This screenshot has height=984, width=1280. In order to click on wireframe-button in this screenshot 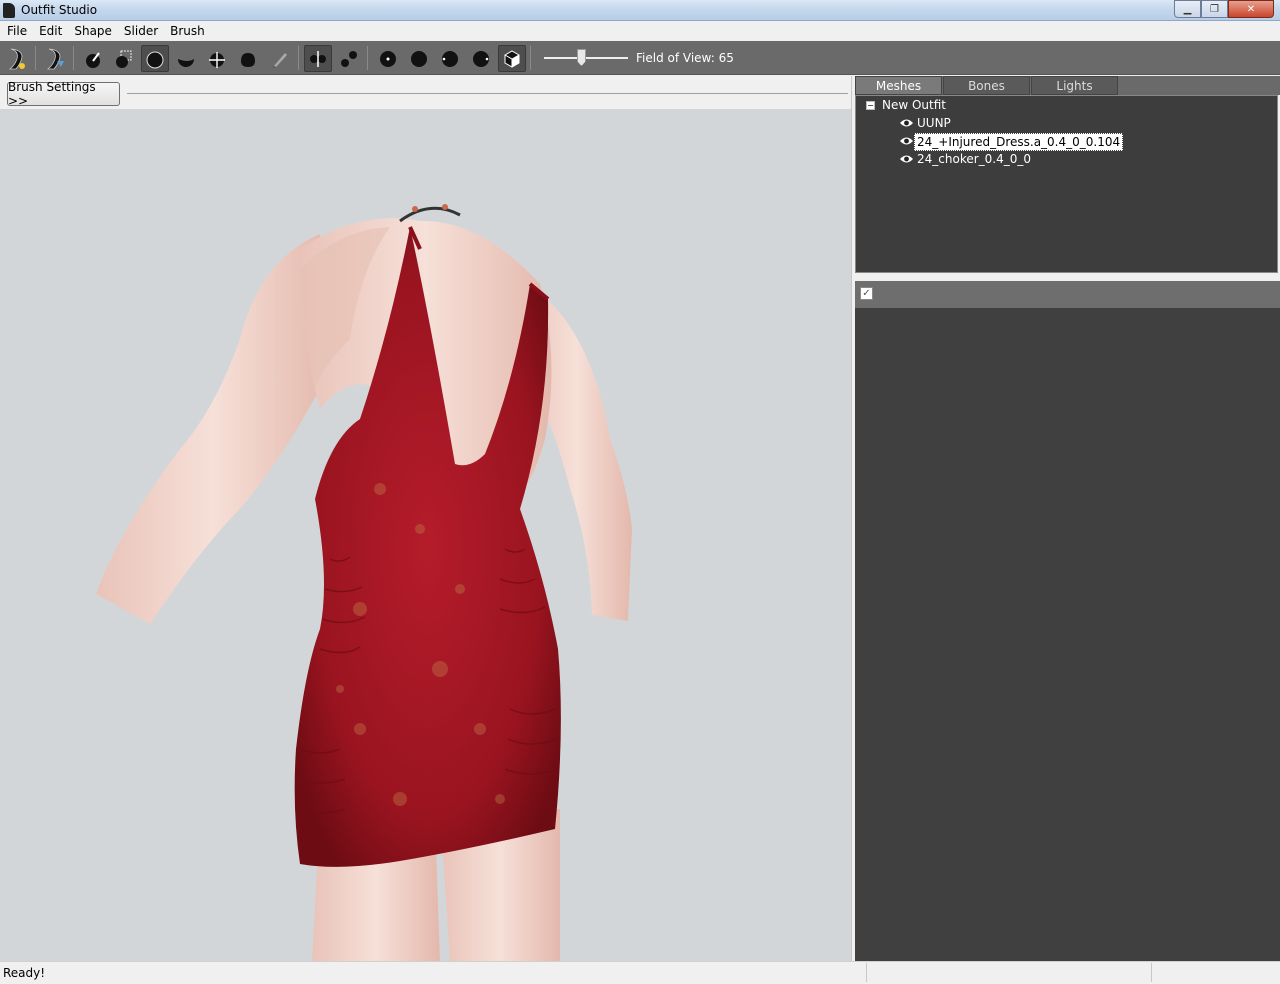, I will do `click(512, 58)`.